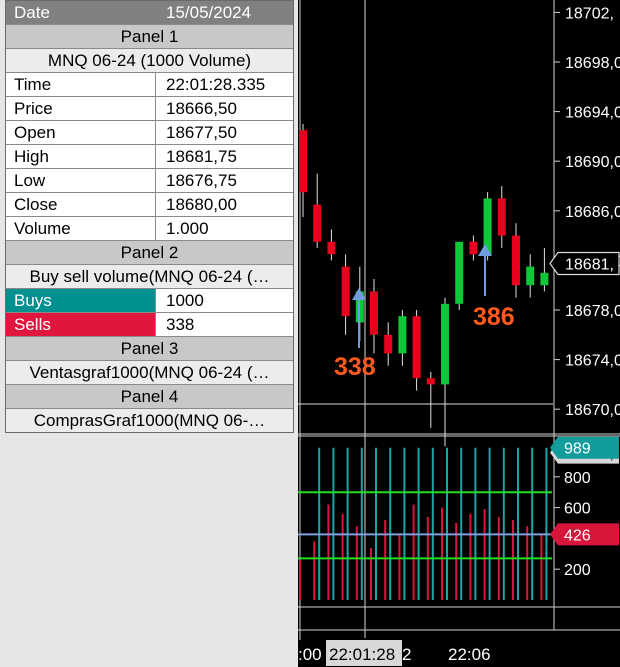 The width and height of the screenshot is (620, 667). Describe the element at coordinates (149, 253) in the screenshot. I see `panel-2-header: Panel 2` at that location.